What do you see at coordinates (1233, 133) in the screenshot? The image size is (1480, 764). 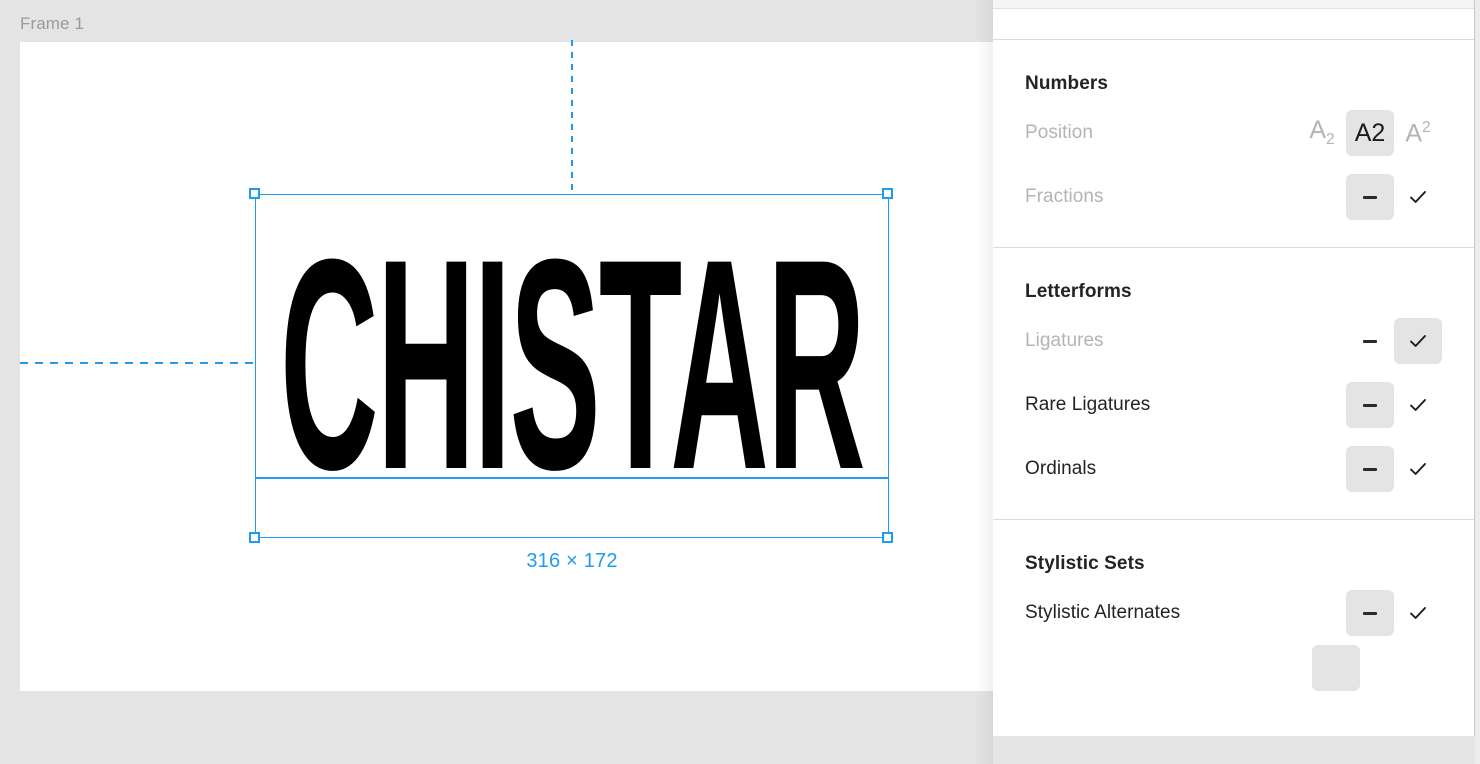 I see `row-position: Position A2 A2 A2` at bounding box center [1233, 133].